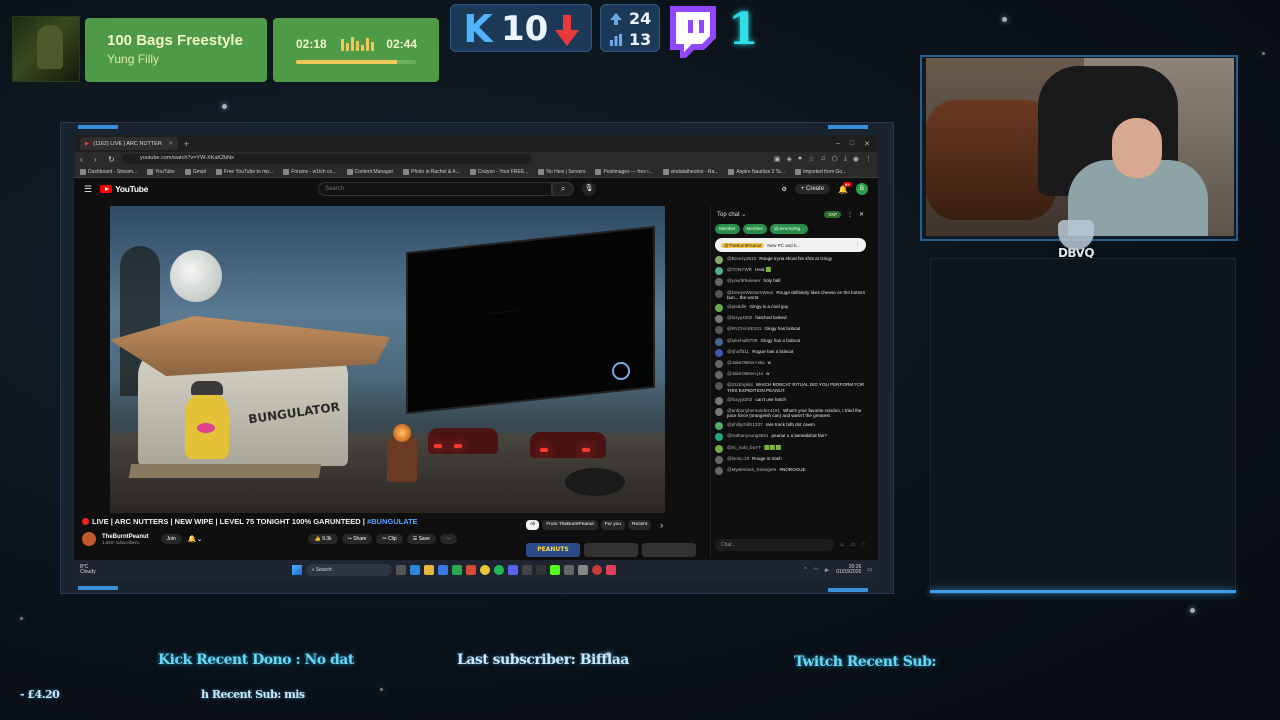 The width and height of the screenshot is (1280, 720). I want to click on channel-avatar, so click(89, 539).